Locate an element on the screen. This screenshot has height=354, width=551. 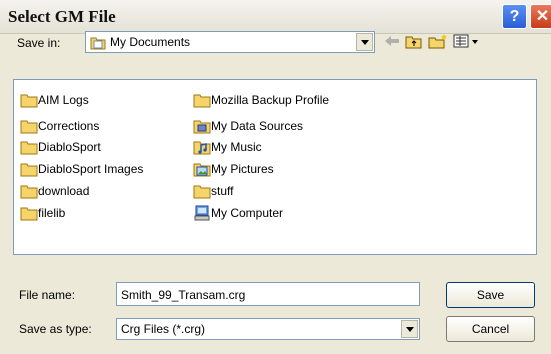
new-folder-icon is located at coordinates (437, 41).